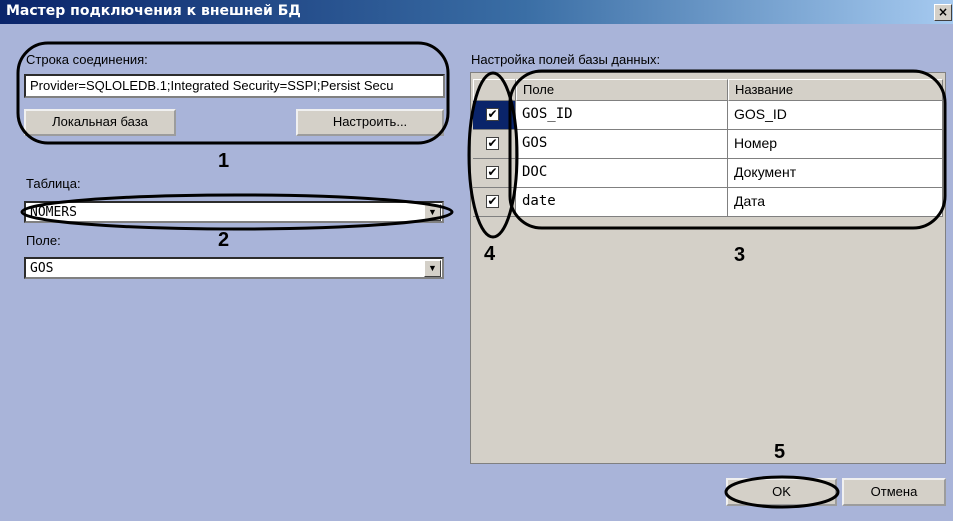  I want to click on grid-cell-field: DOC, so click(622, 173).